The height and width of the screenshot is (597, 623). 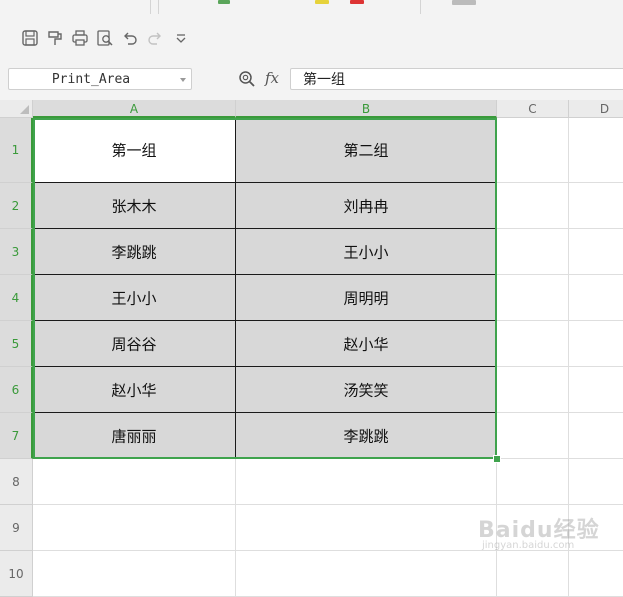 I want to click on row-header-4: 4, so click(x=16, y=298).